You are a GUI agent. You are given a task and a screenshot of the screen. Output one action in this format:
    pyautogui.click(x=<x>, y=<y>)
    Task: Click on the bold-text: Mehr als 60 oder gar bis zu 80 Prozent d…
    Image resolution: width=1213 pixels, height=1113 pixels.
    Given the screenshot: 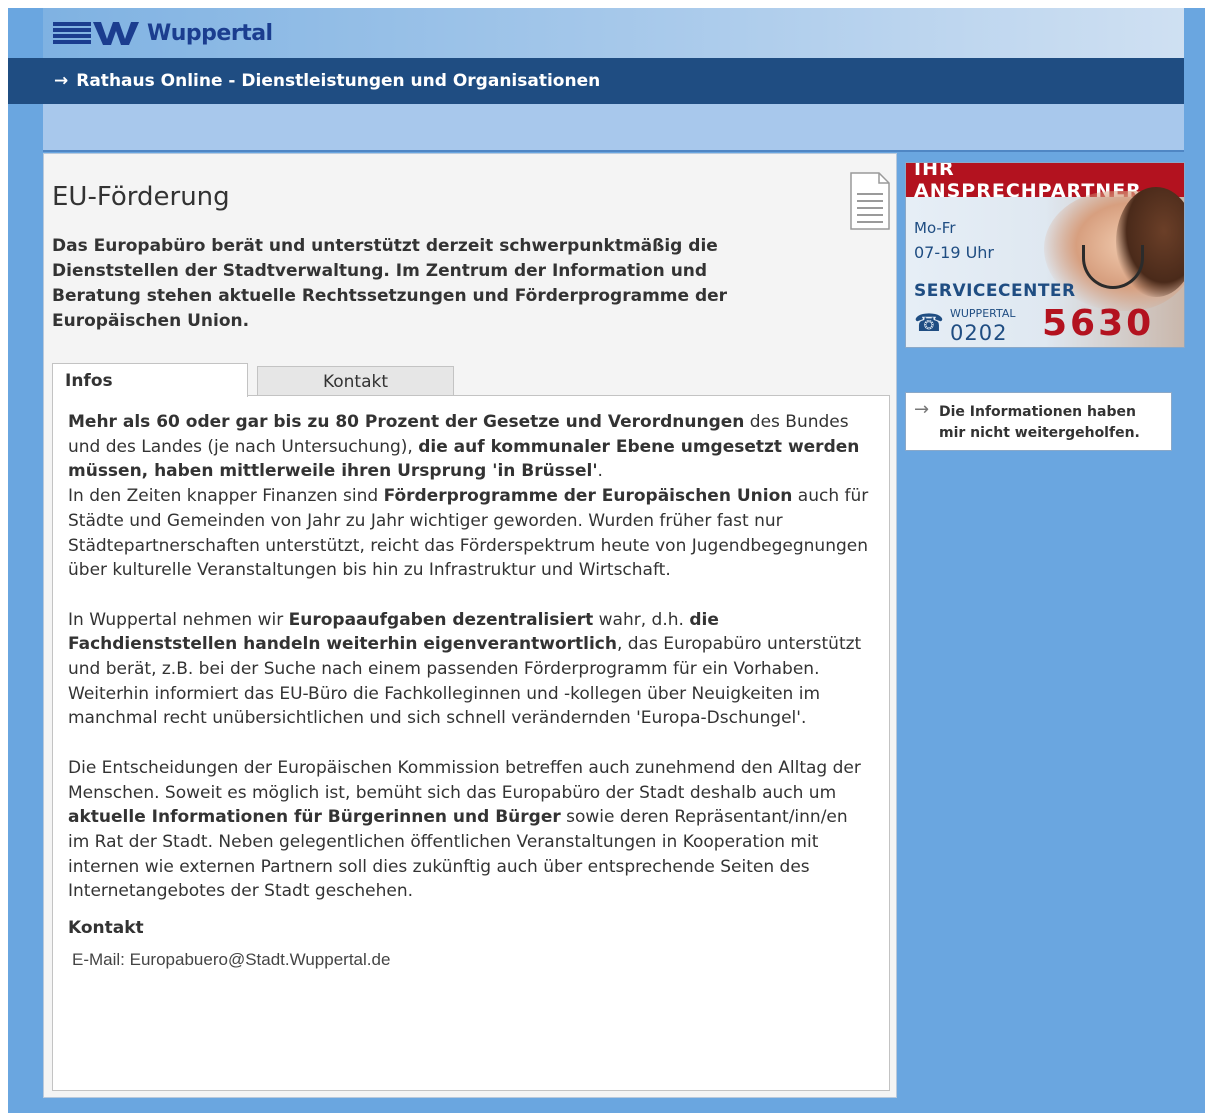 What is the action you would take?
    pyautogui.click(x=406, y=422)
    